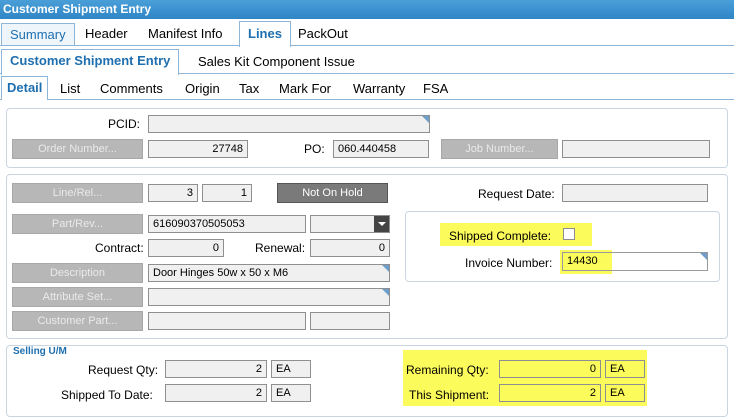  Describe the element at coordinates (379, 89) in the screenshot. I see `tab-warranty: Warranty` at that location.